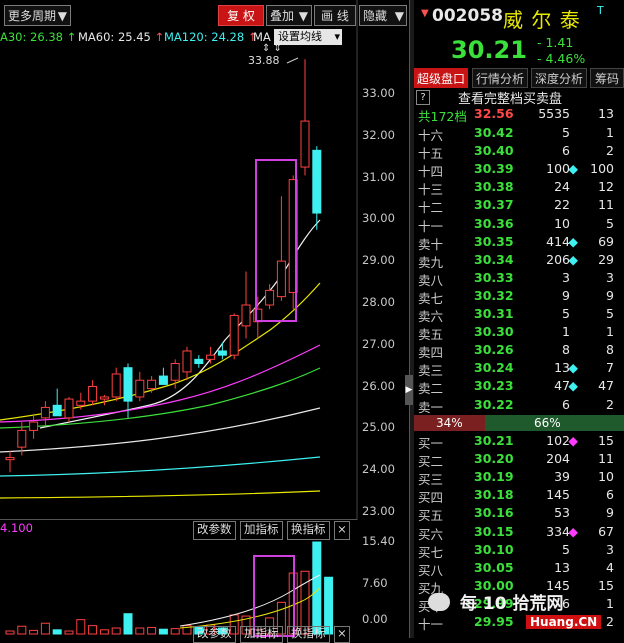 The height and width of the screenshot is (643, 624). What do you see at coordinates (500, 78) in the screenshot?
I see `tab-market-analysis: 行情分析` at bounding box center [500, 78].